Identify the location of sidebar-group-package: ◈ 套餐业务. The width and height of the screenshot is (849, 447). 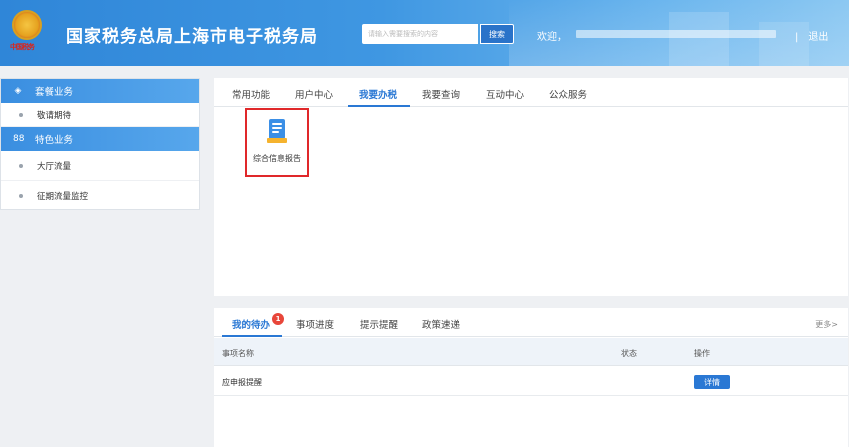
(100, 91).